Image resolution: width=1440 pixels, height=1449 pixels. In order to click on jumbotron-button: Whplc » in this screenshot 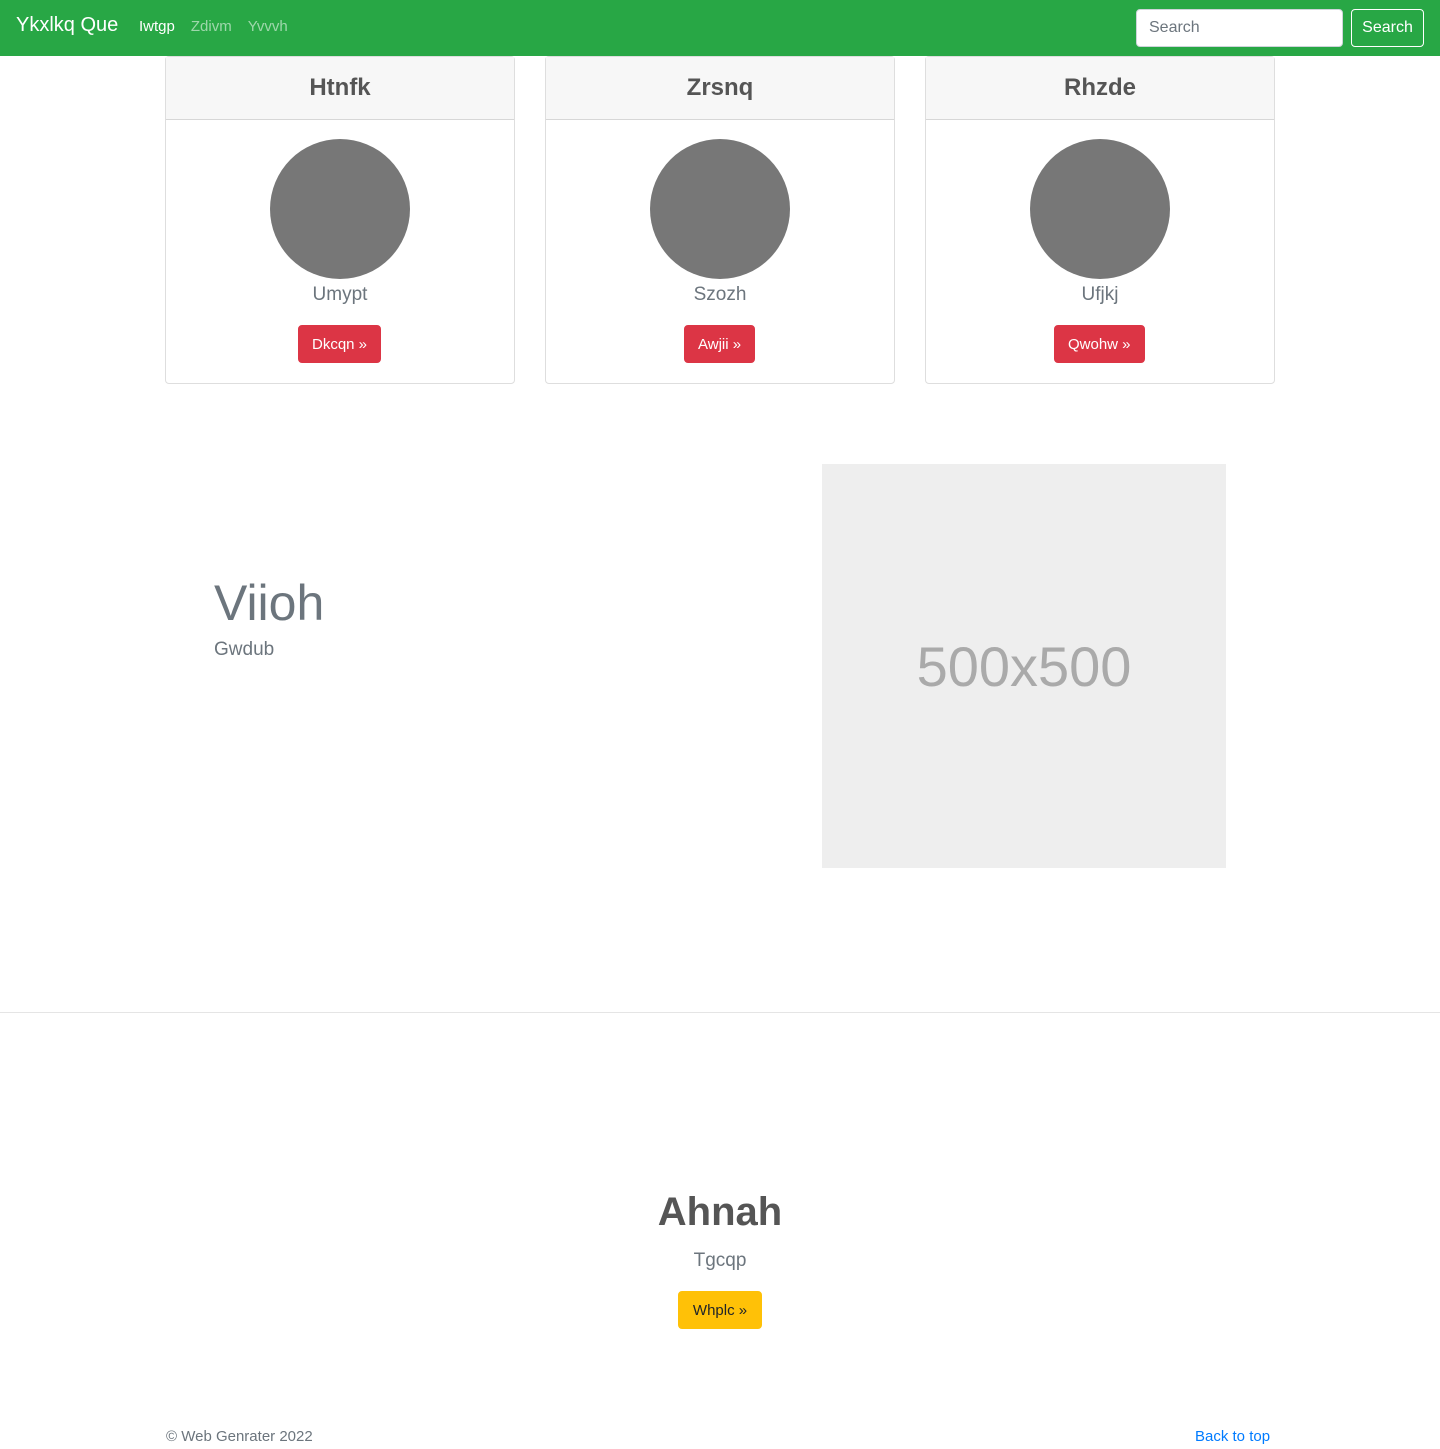, I will do `click(720, 1310)`.